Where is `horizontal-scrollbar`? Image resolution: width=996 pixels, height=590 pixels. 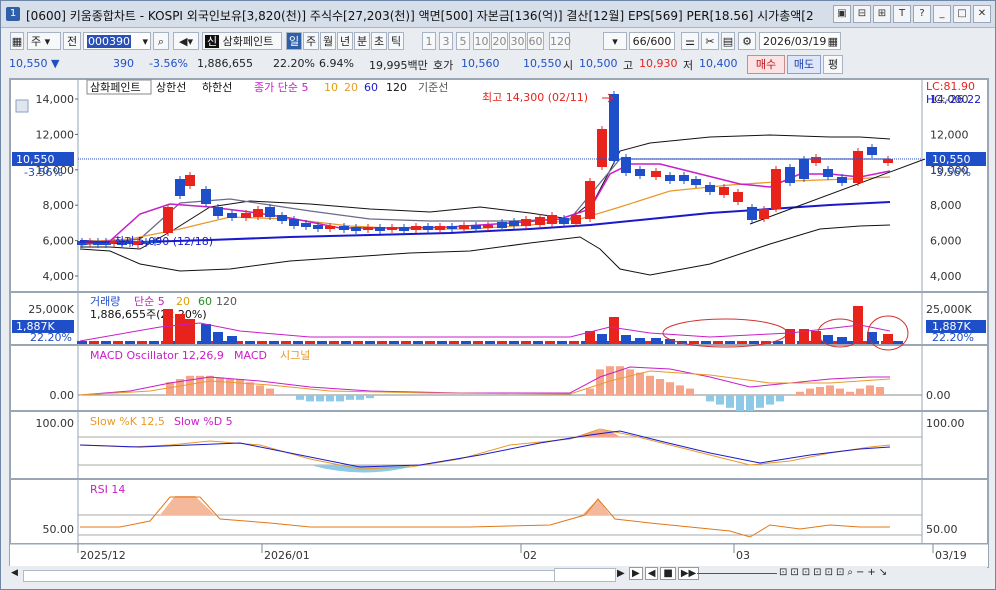
horizontal-scrollbar is located at coordinates (289, 576).